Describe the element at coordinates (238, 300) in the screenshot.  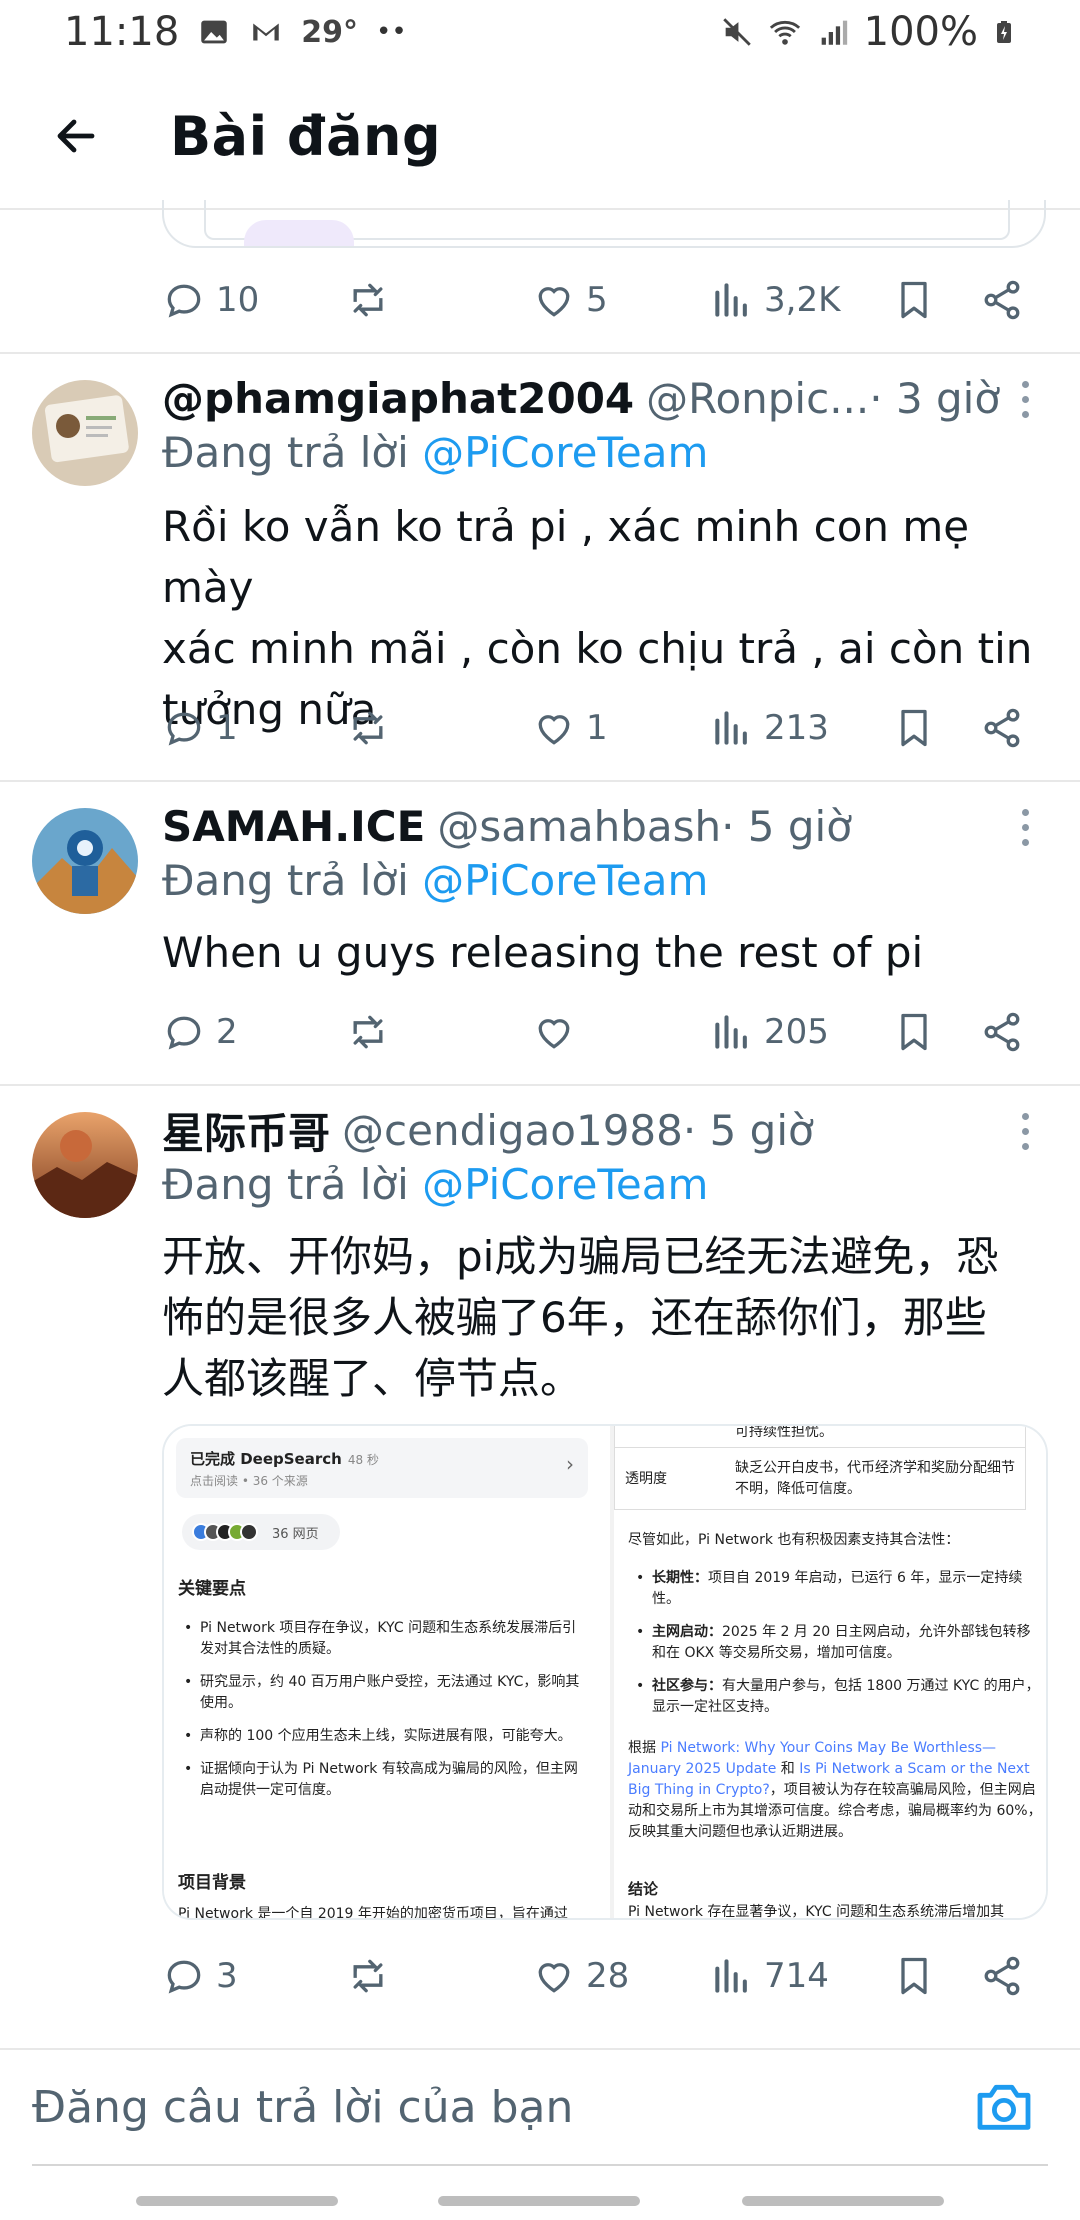
I see `reply-count: 10` at that location.